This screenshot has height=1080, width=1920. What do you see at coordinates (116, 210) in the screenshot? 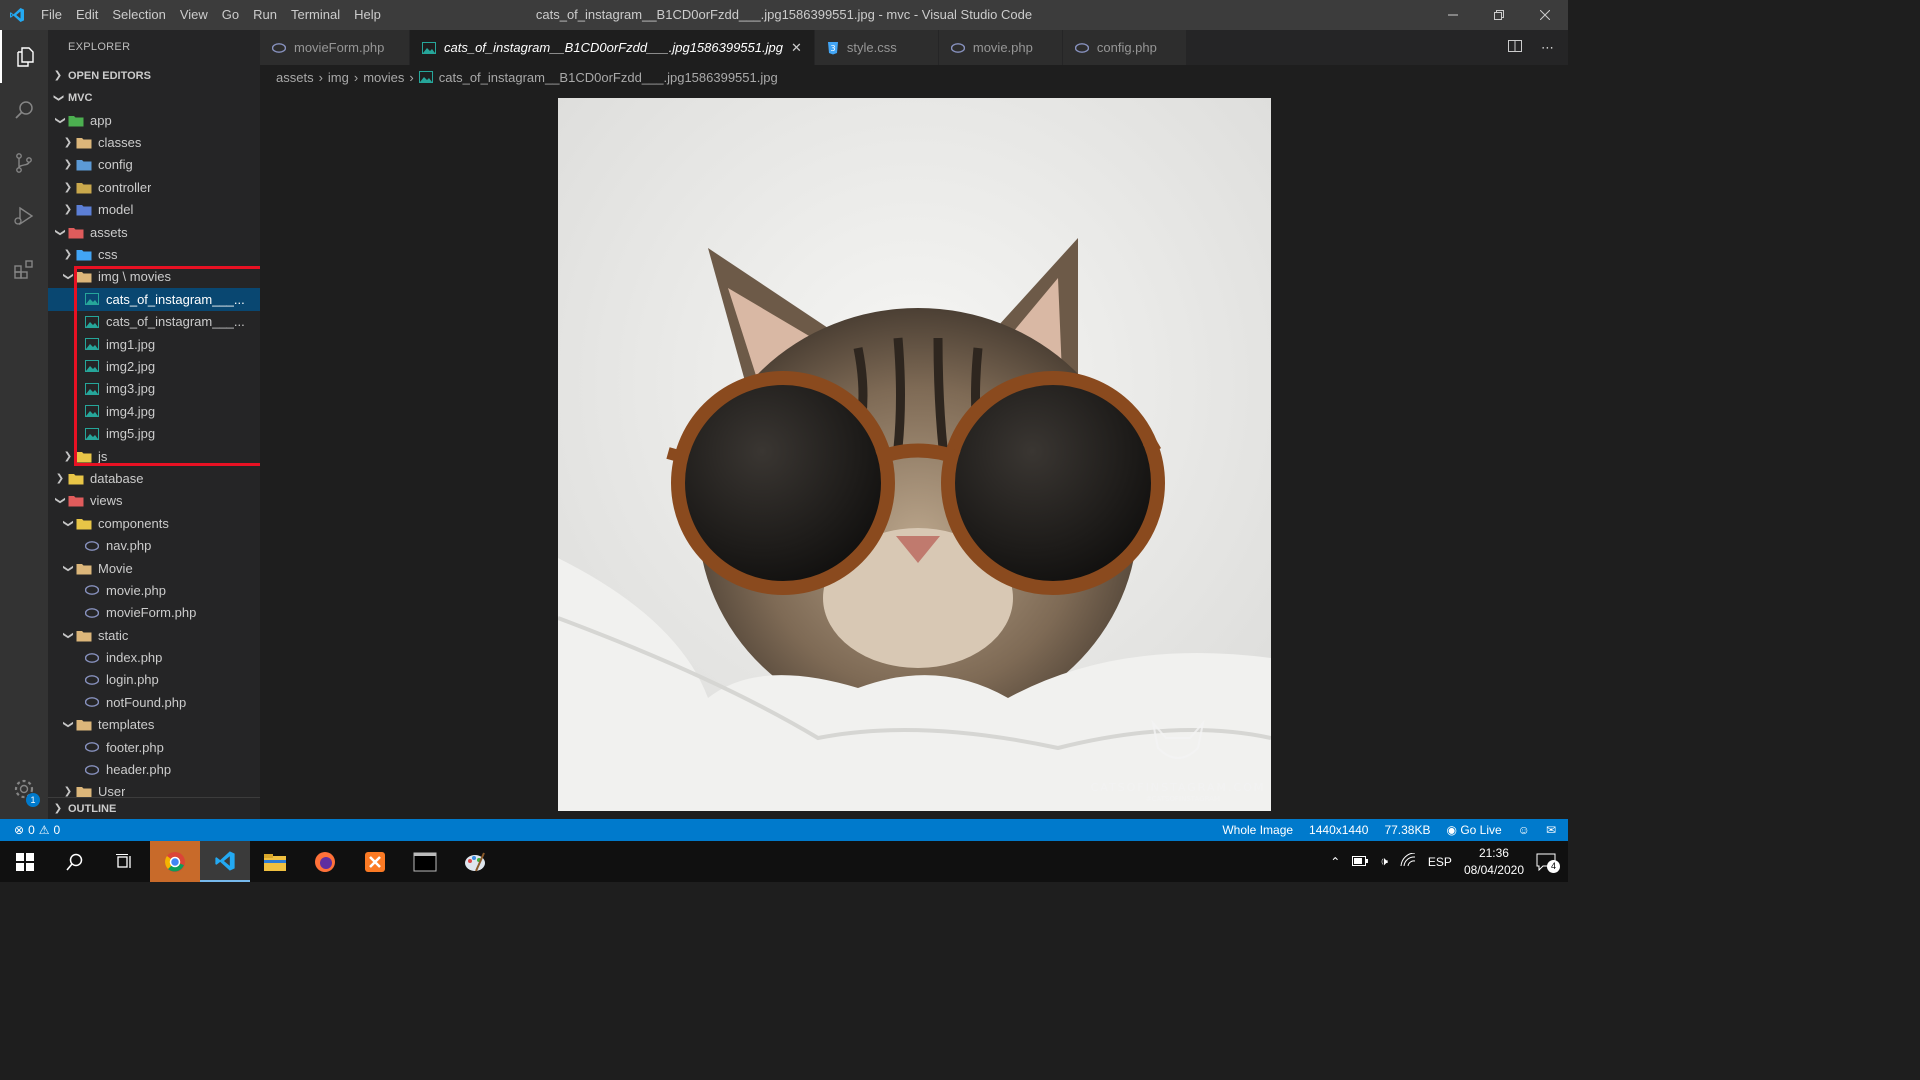
I see `tree-item-label: model` at bounding box center [116, 210].